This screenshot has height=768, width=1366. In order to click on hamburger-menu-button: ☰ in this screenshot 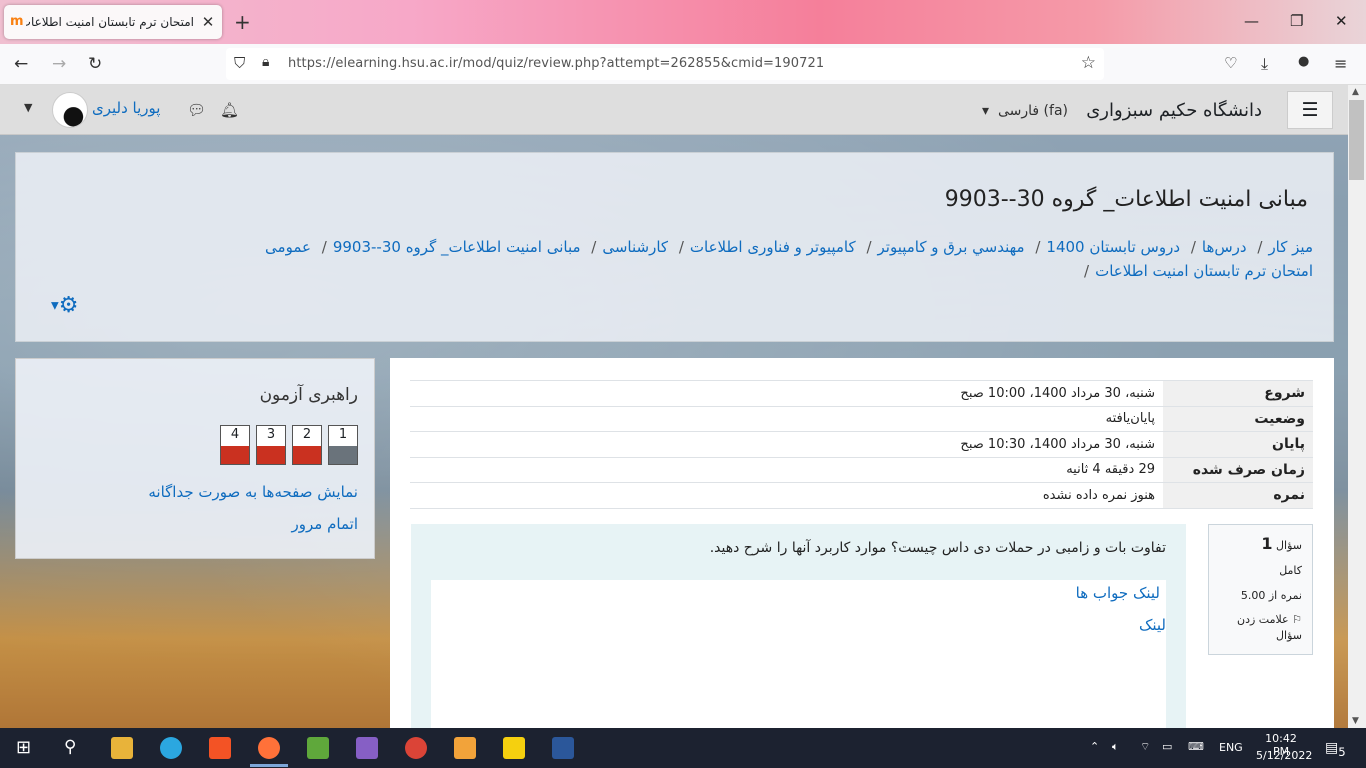, I will do `click(1310, 110)`.